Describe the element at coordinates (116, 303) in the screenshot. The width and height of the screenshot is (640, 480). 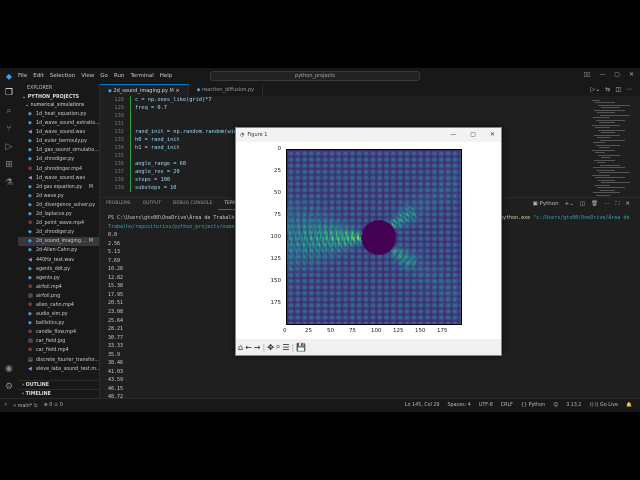
I see `terminal-line: 20.51` at that location.